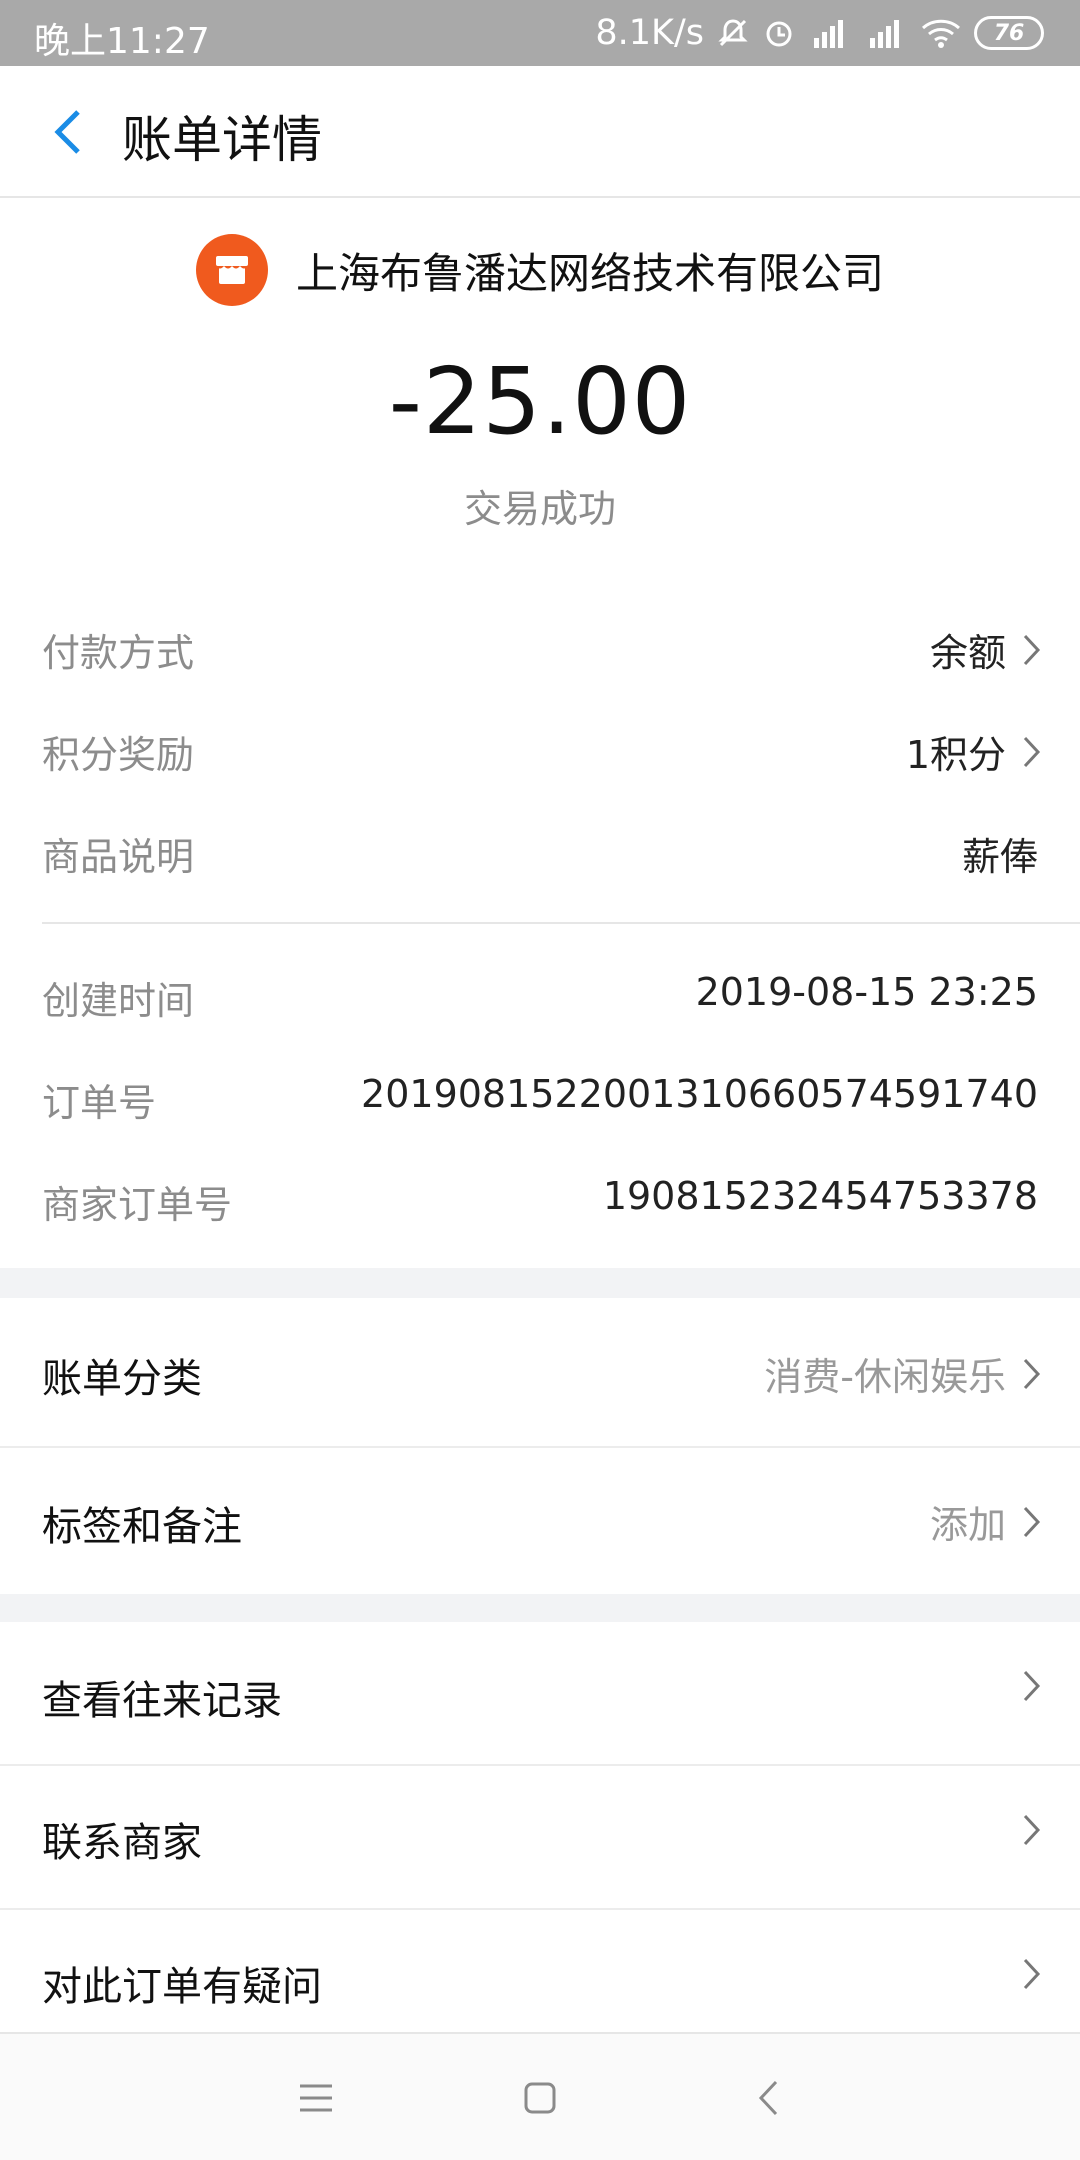 The image size is (1080, 2160). Describe the element at coordinates (118, 755) in the screenshot. I see `points-label: 积分奖励` at that location.